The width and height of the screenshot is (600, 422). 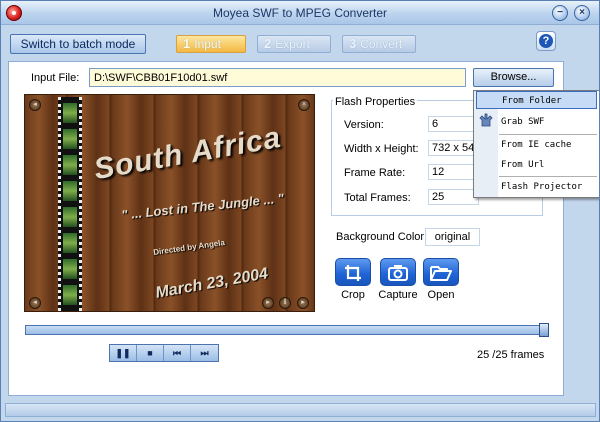 What do you see at coordinates (285, 303) in the screenshot?
I see `preview-pause-icon: ‖` at bounding box center [285, 303].